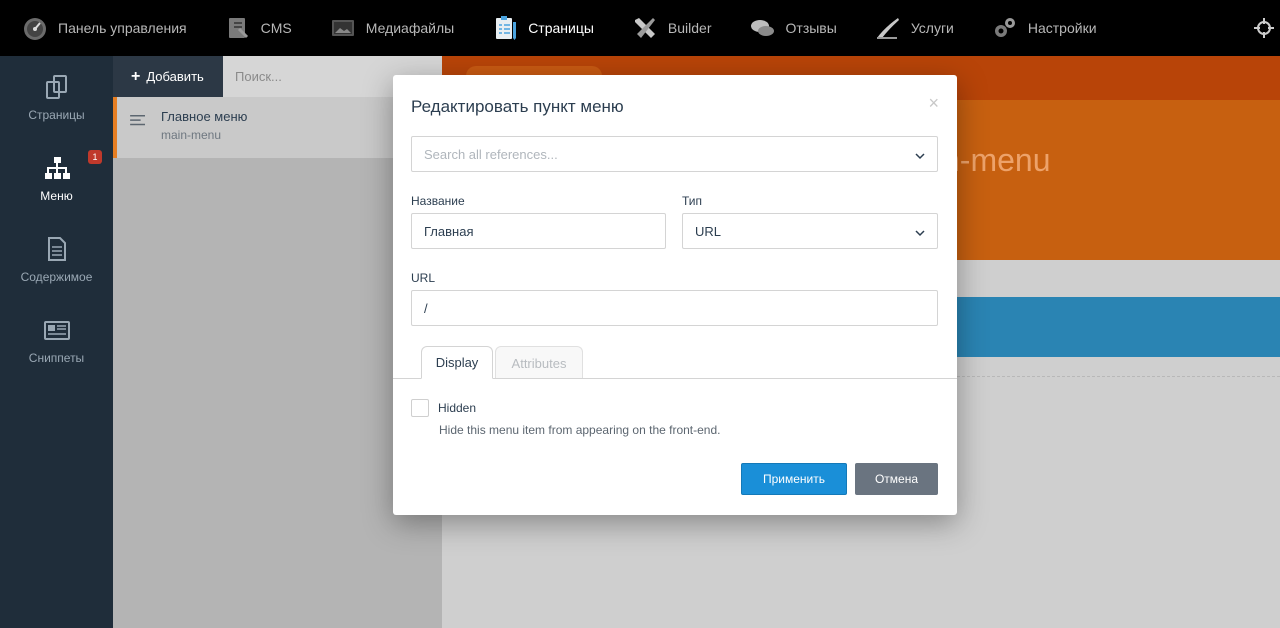 Image resolution: width=1280 pixels, height=628 pixels. What do you see at coordinates (517, 106) in the screenshot?
I see `dialog-title: Редактировать пункт меню` at bounding box center [517, 106].